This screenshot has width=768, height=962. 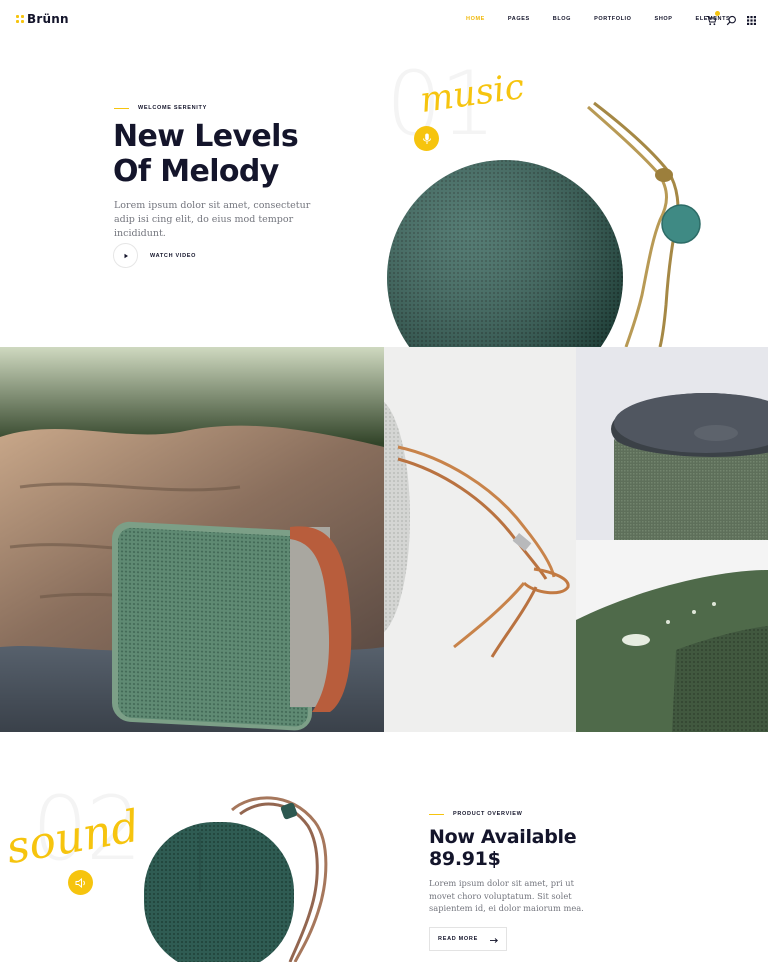 I want to click on hero-title-line1: New Levels, so click(x=206, y=136).